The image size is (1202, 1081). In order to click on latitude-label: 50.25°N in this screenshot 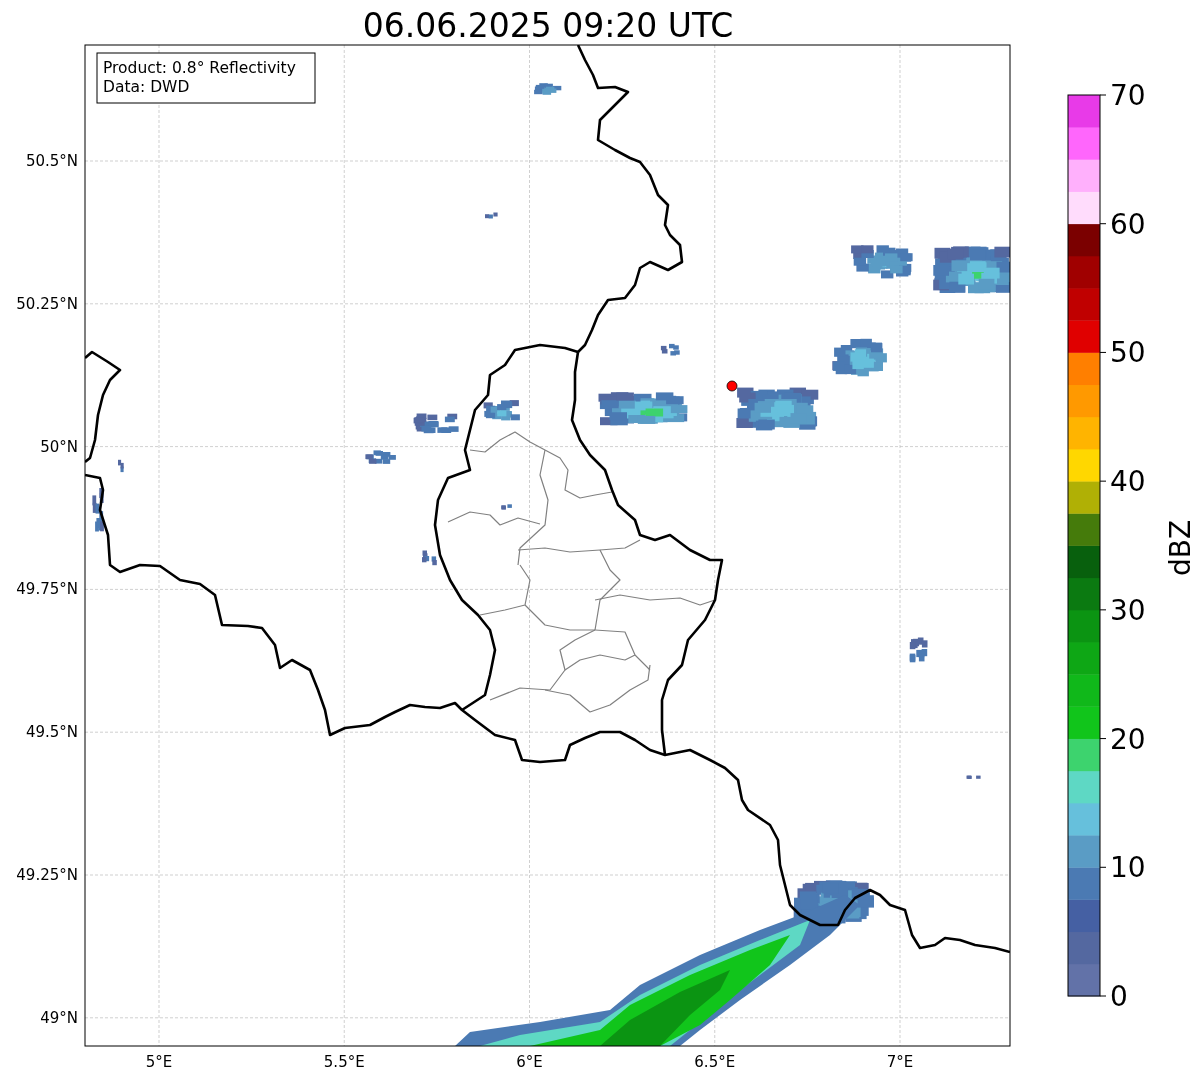, I will do `click(47, 303)`.